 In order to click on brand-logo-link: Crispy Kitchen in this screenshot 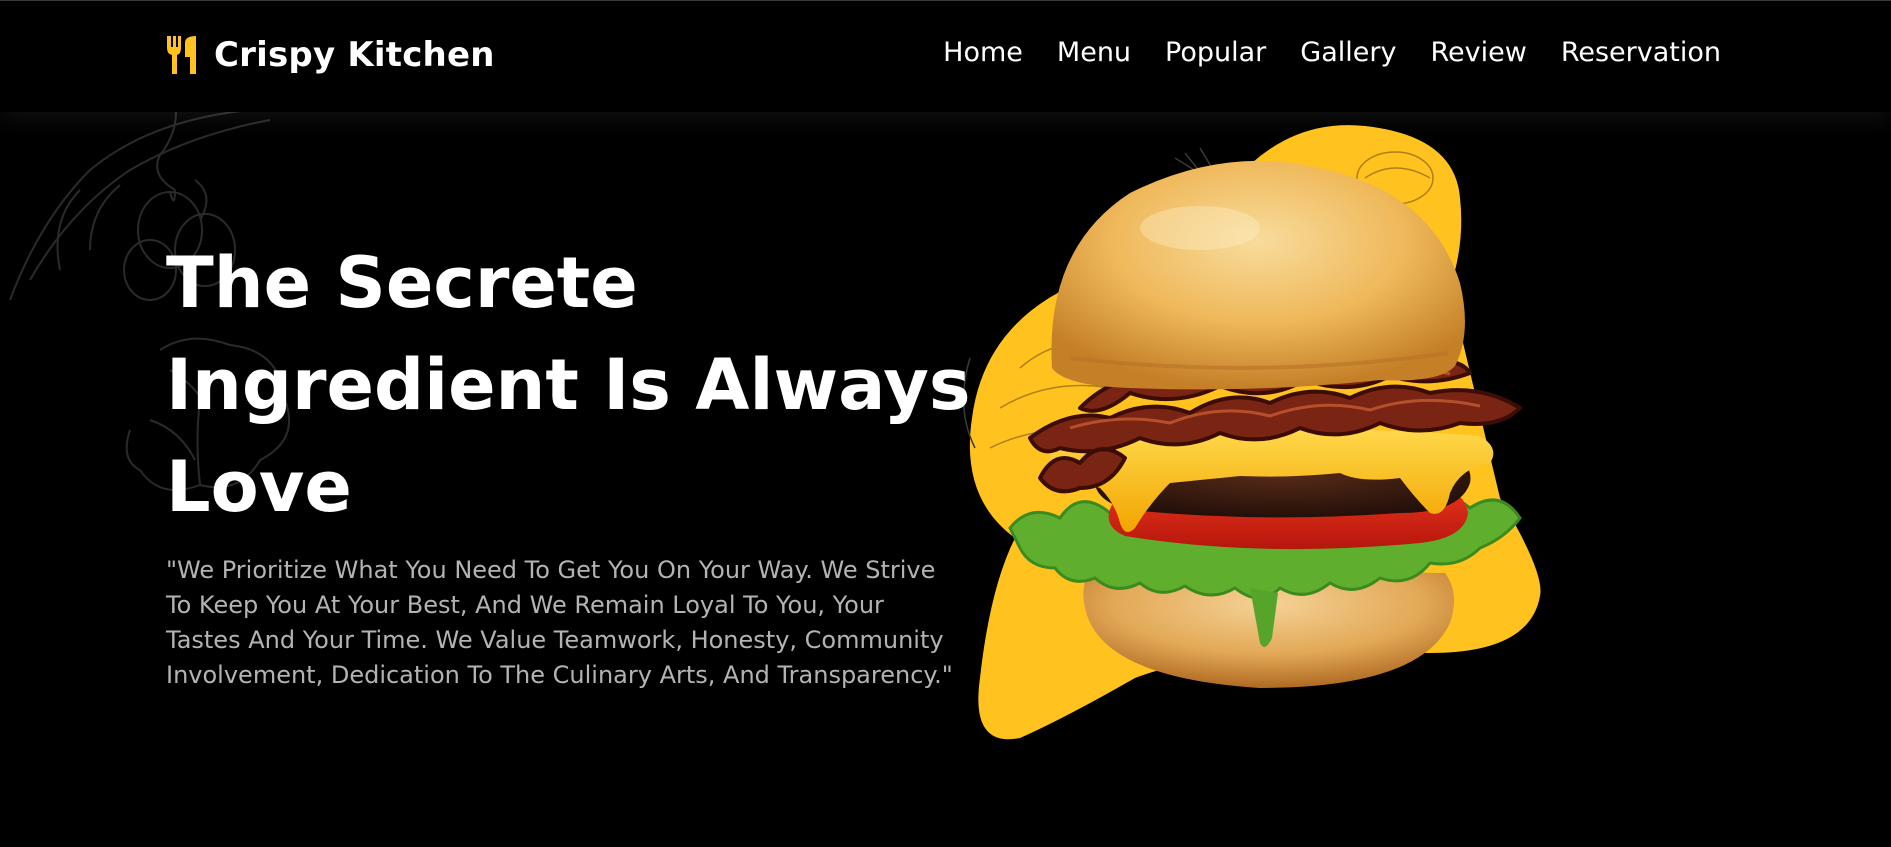, I will do `click(330, 55)`.